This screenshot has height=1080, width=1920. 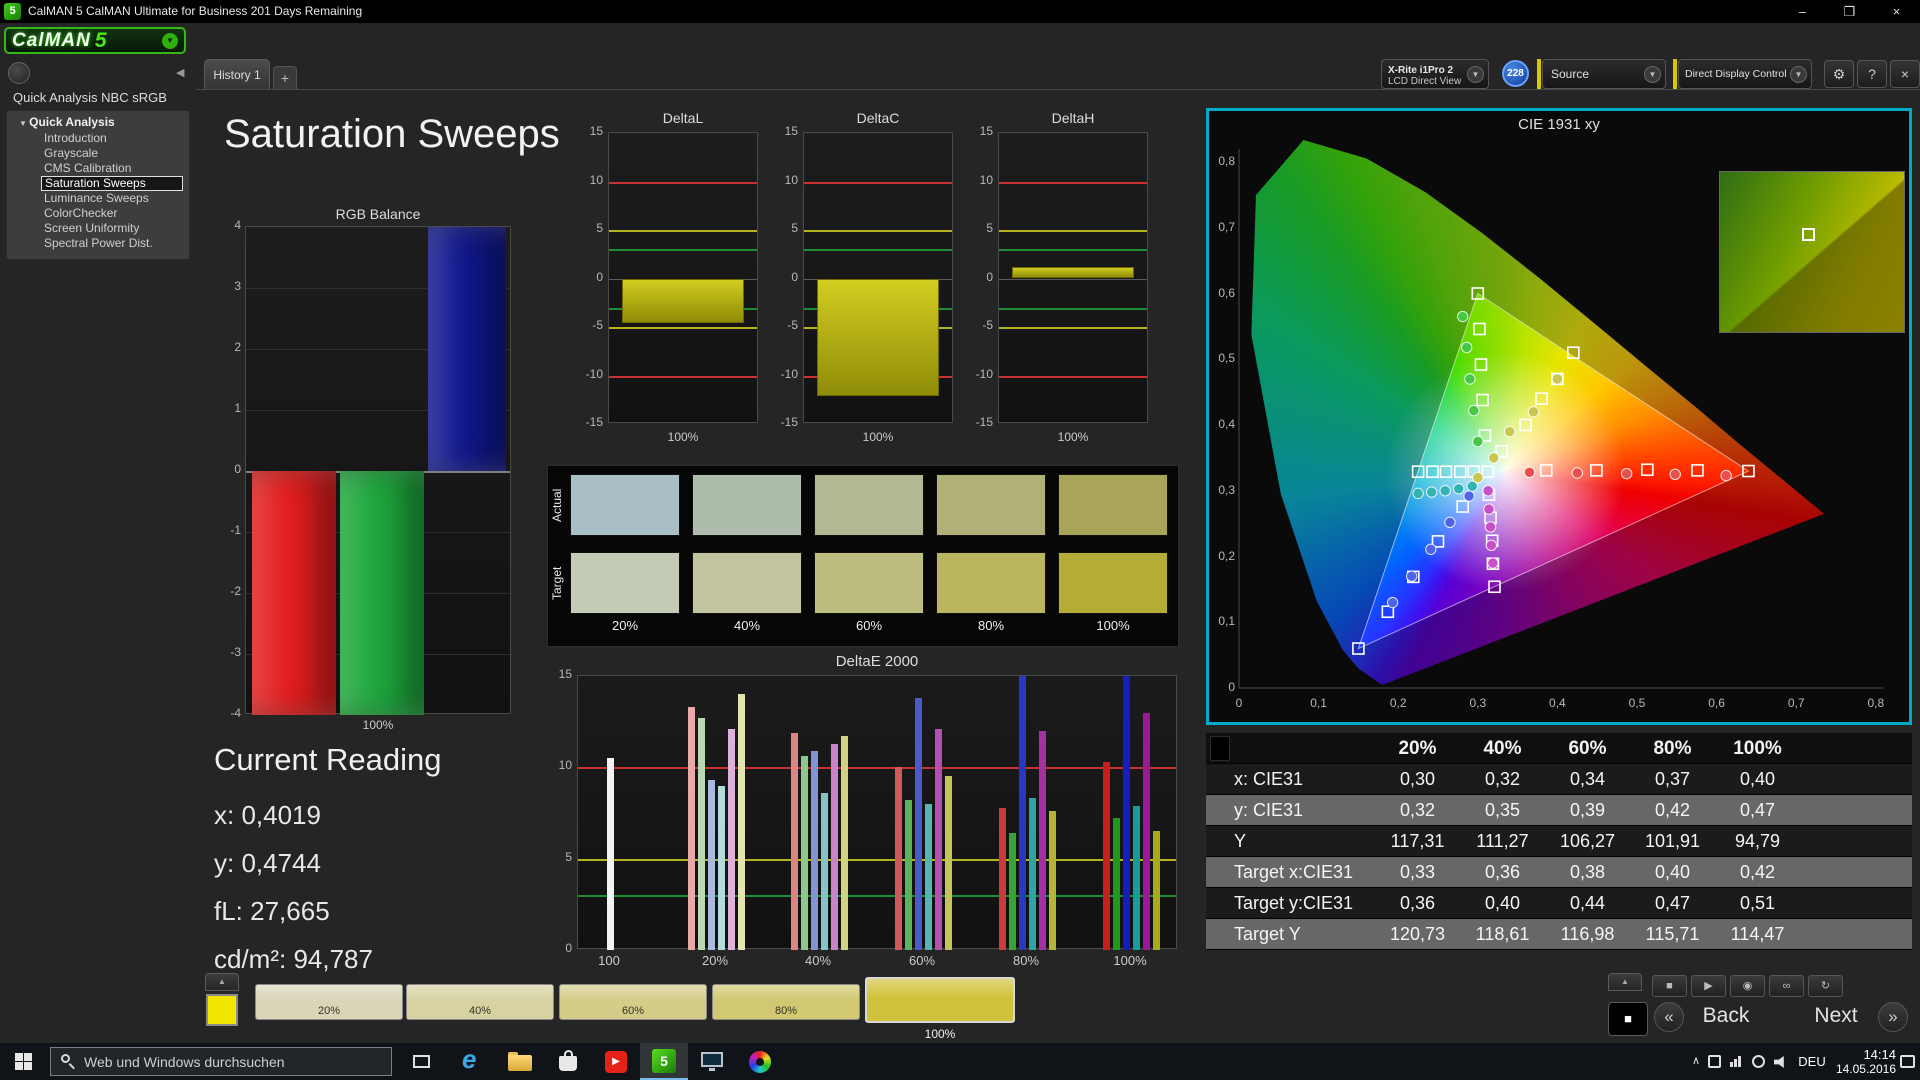 I want to click on rgb-bar-blue, so click(x=467, y=349).